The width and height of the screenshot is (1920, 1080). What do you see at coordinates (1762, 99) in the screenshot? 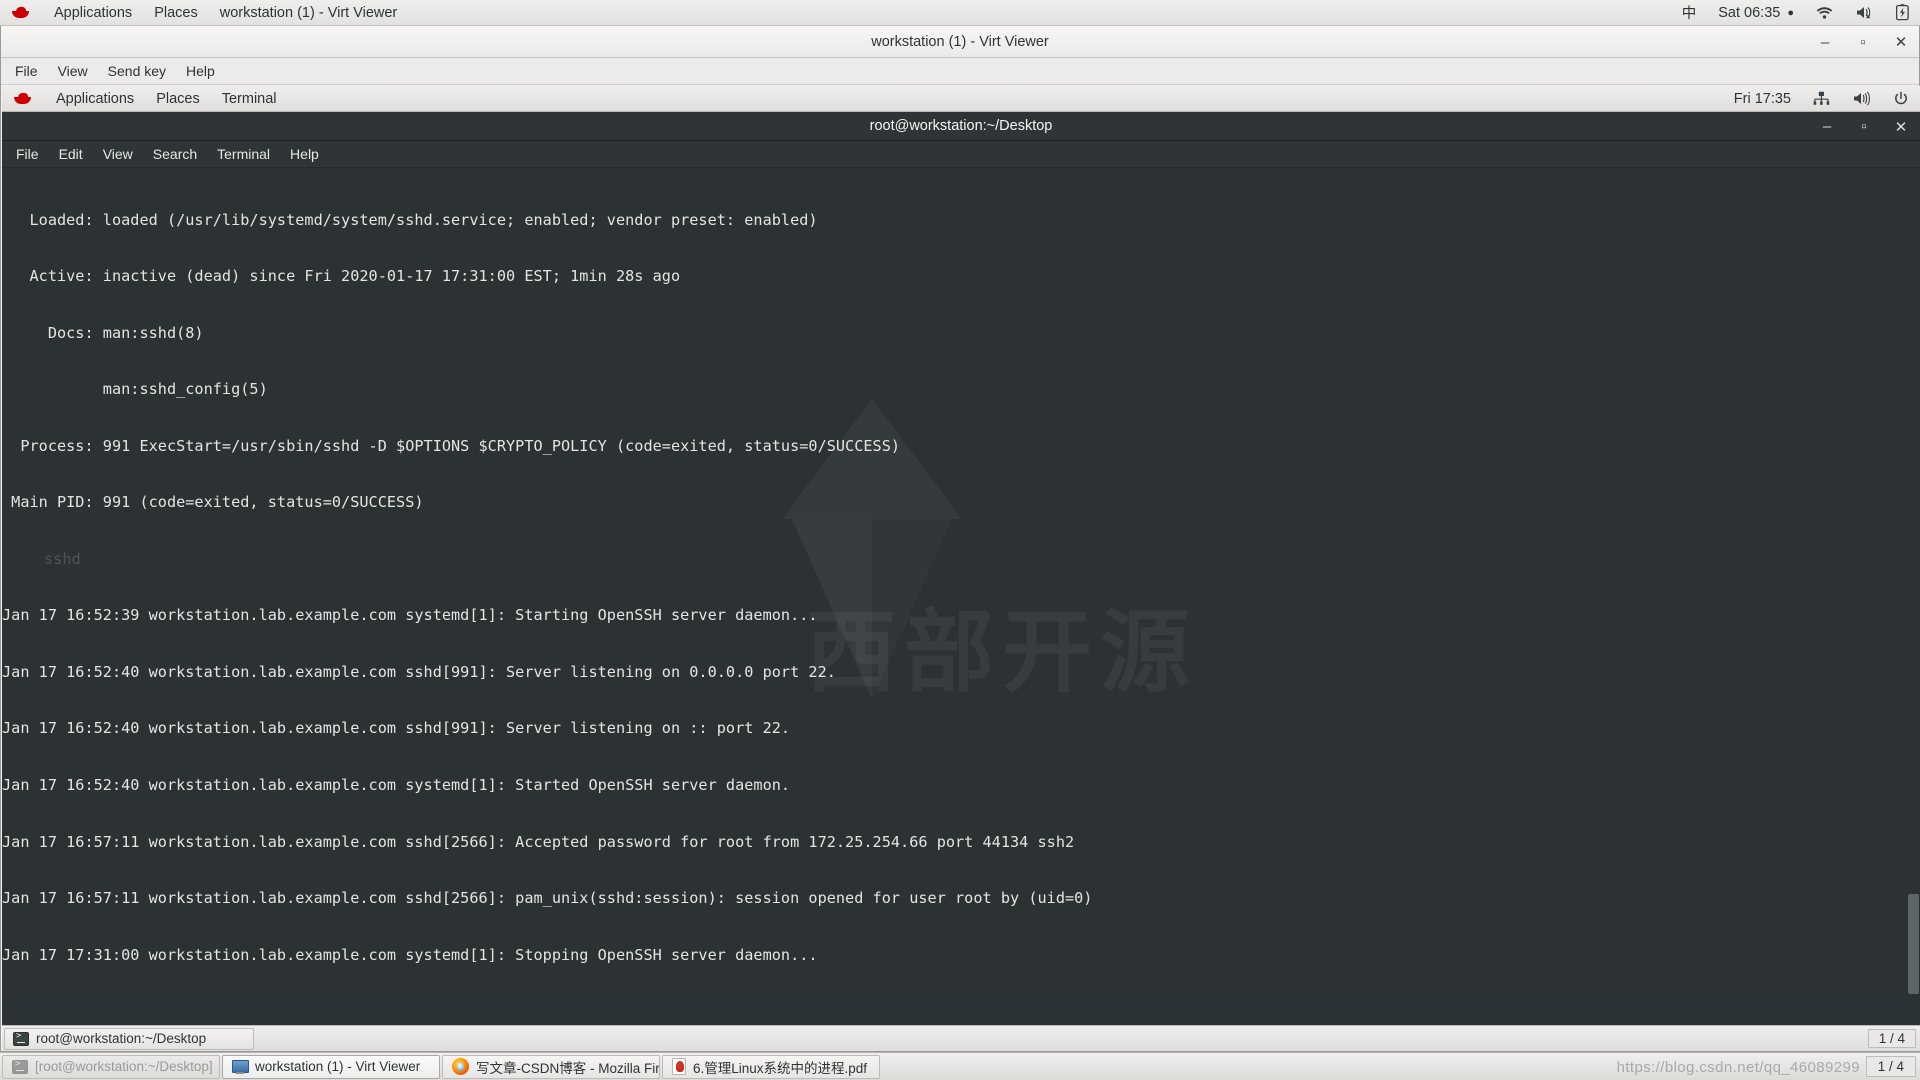
I see `guest-clock: Fri 17:35` at bounding box center [1762, 99].